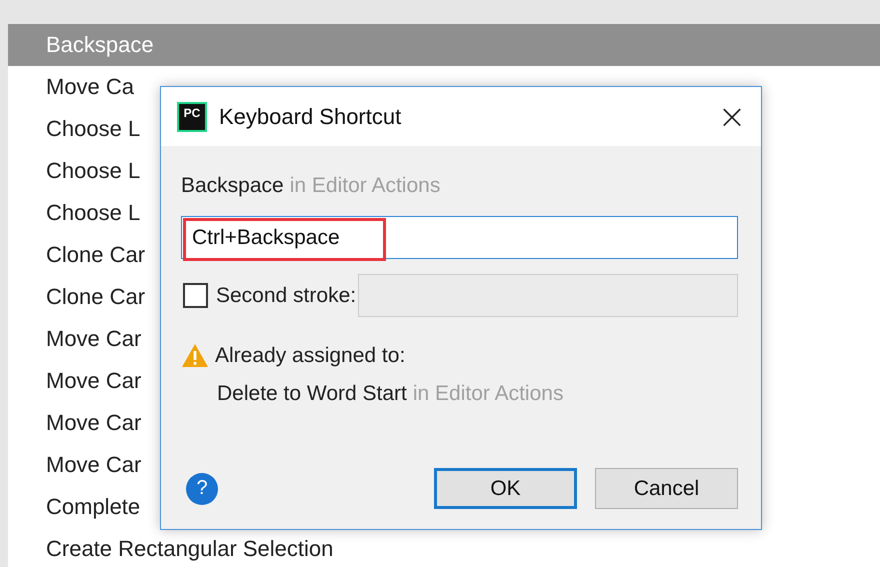 This screenshot has width=880, height=567. Describe the element at coordinates (310, 117) in the screenshot. I see `window-title: Keyboard Shortcut` at that location.